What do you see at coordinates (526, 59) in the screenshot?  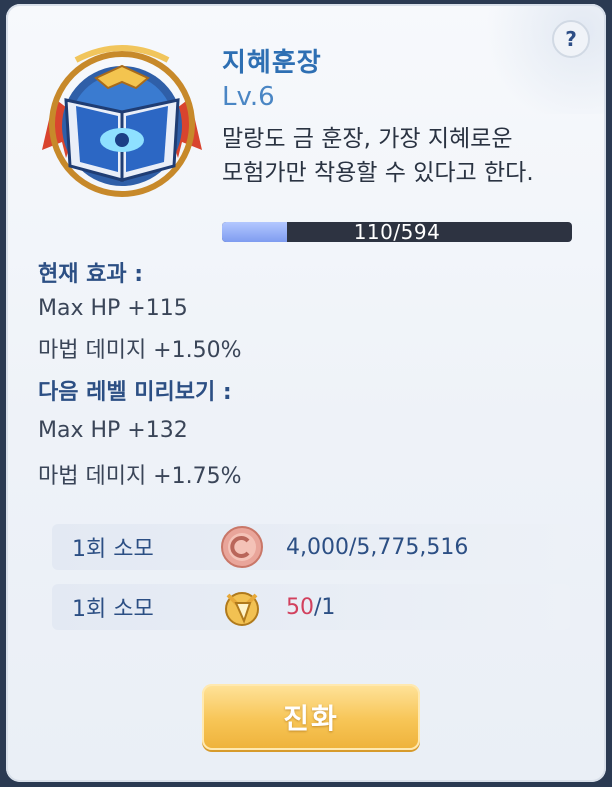 I see `panel-decoration` at bounding box center [526, 59].